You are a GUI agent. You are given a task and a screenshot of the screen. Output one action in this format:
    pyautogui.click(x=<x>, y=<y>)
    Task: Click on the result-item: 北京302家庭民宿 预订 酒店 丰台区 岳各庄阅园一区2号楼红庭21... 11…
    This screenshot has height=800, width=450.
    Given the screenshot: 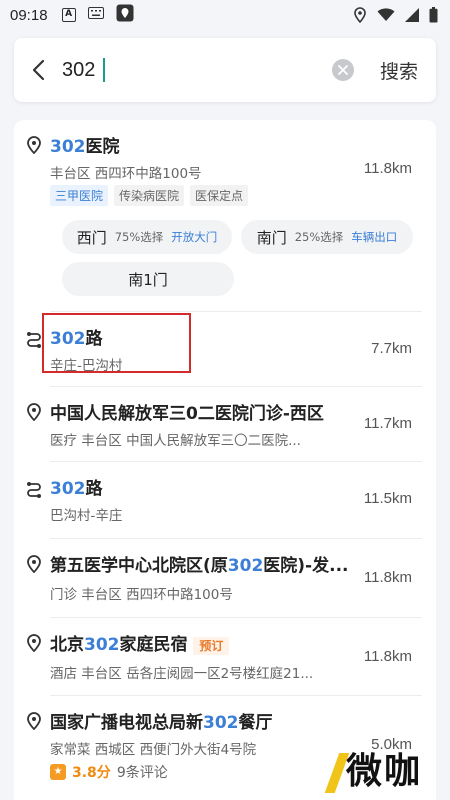 What is the action you would take?
    pyautogui.click(x=225, y=656)
    